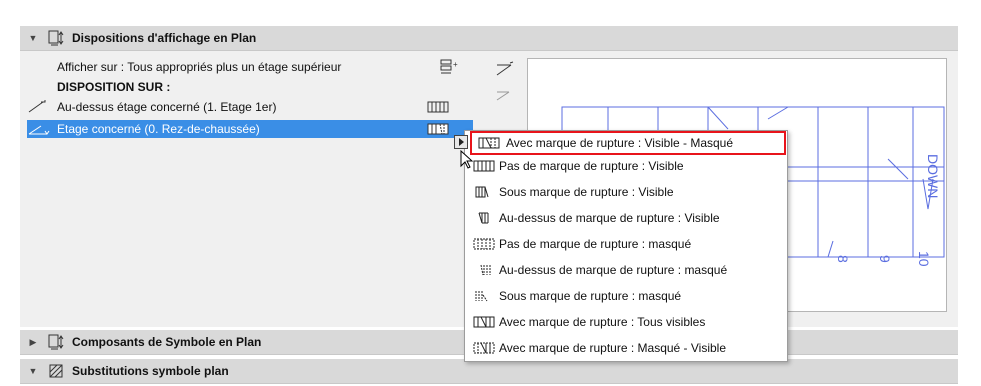  What do you see at coordinates (609, 218) in the screenshot?
I see `dropdown-item-label: Au-dessus de marque de rupture : Visible` at bounding box center [609, 218].